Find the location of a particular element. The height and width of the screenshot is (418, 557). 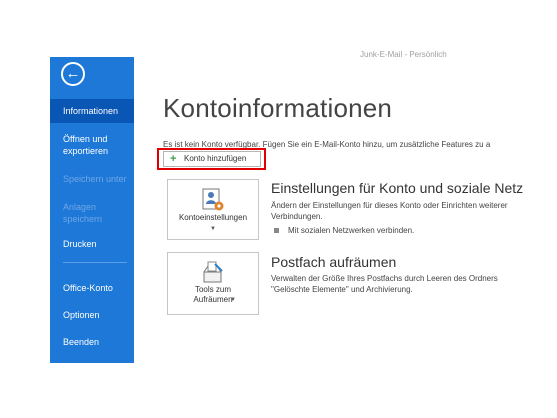

add-account-label: Konto hinzufügen is located at coordinates (215, 158).